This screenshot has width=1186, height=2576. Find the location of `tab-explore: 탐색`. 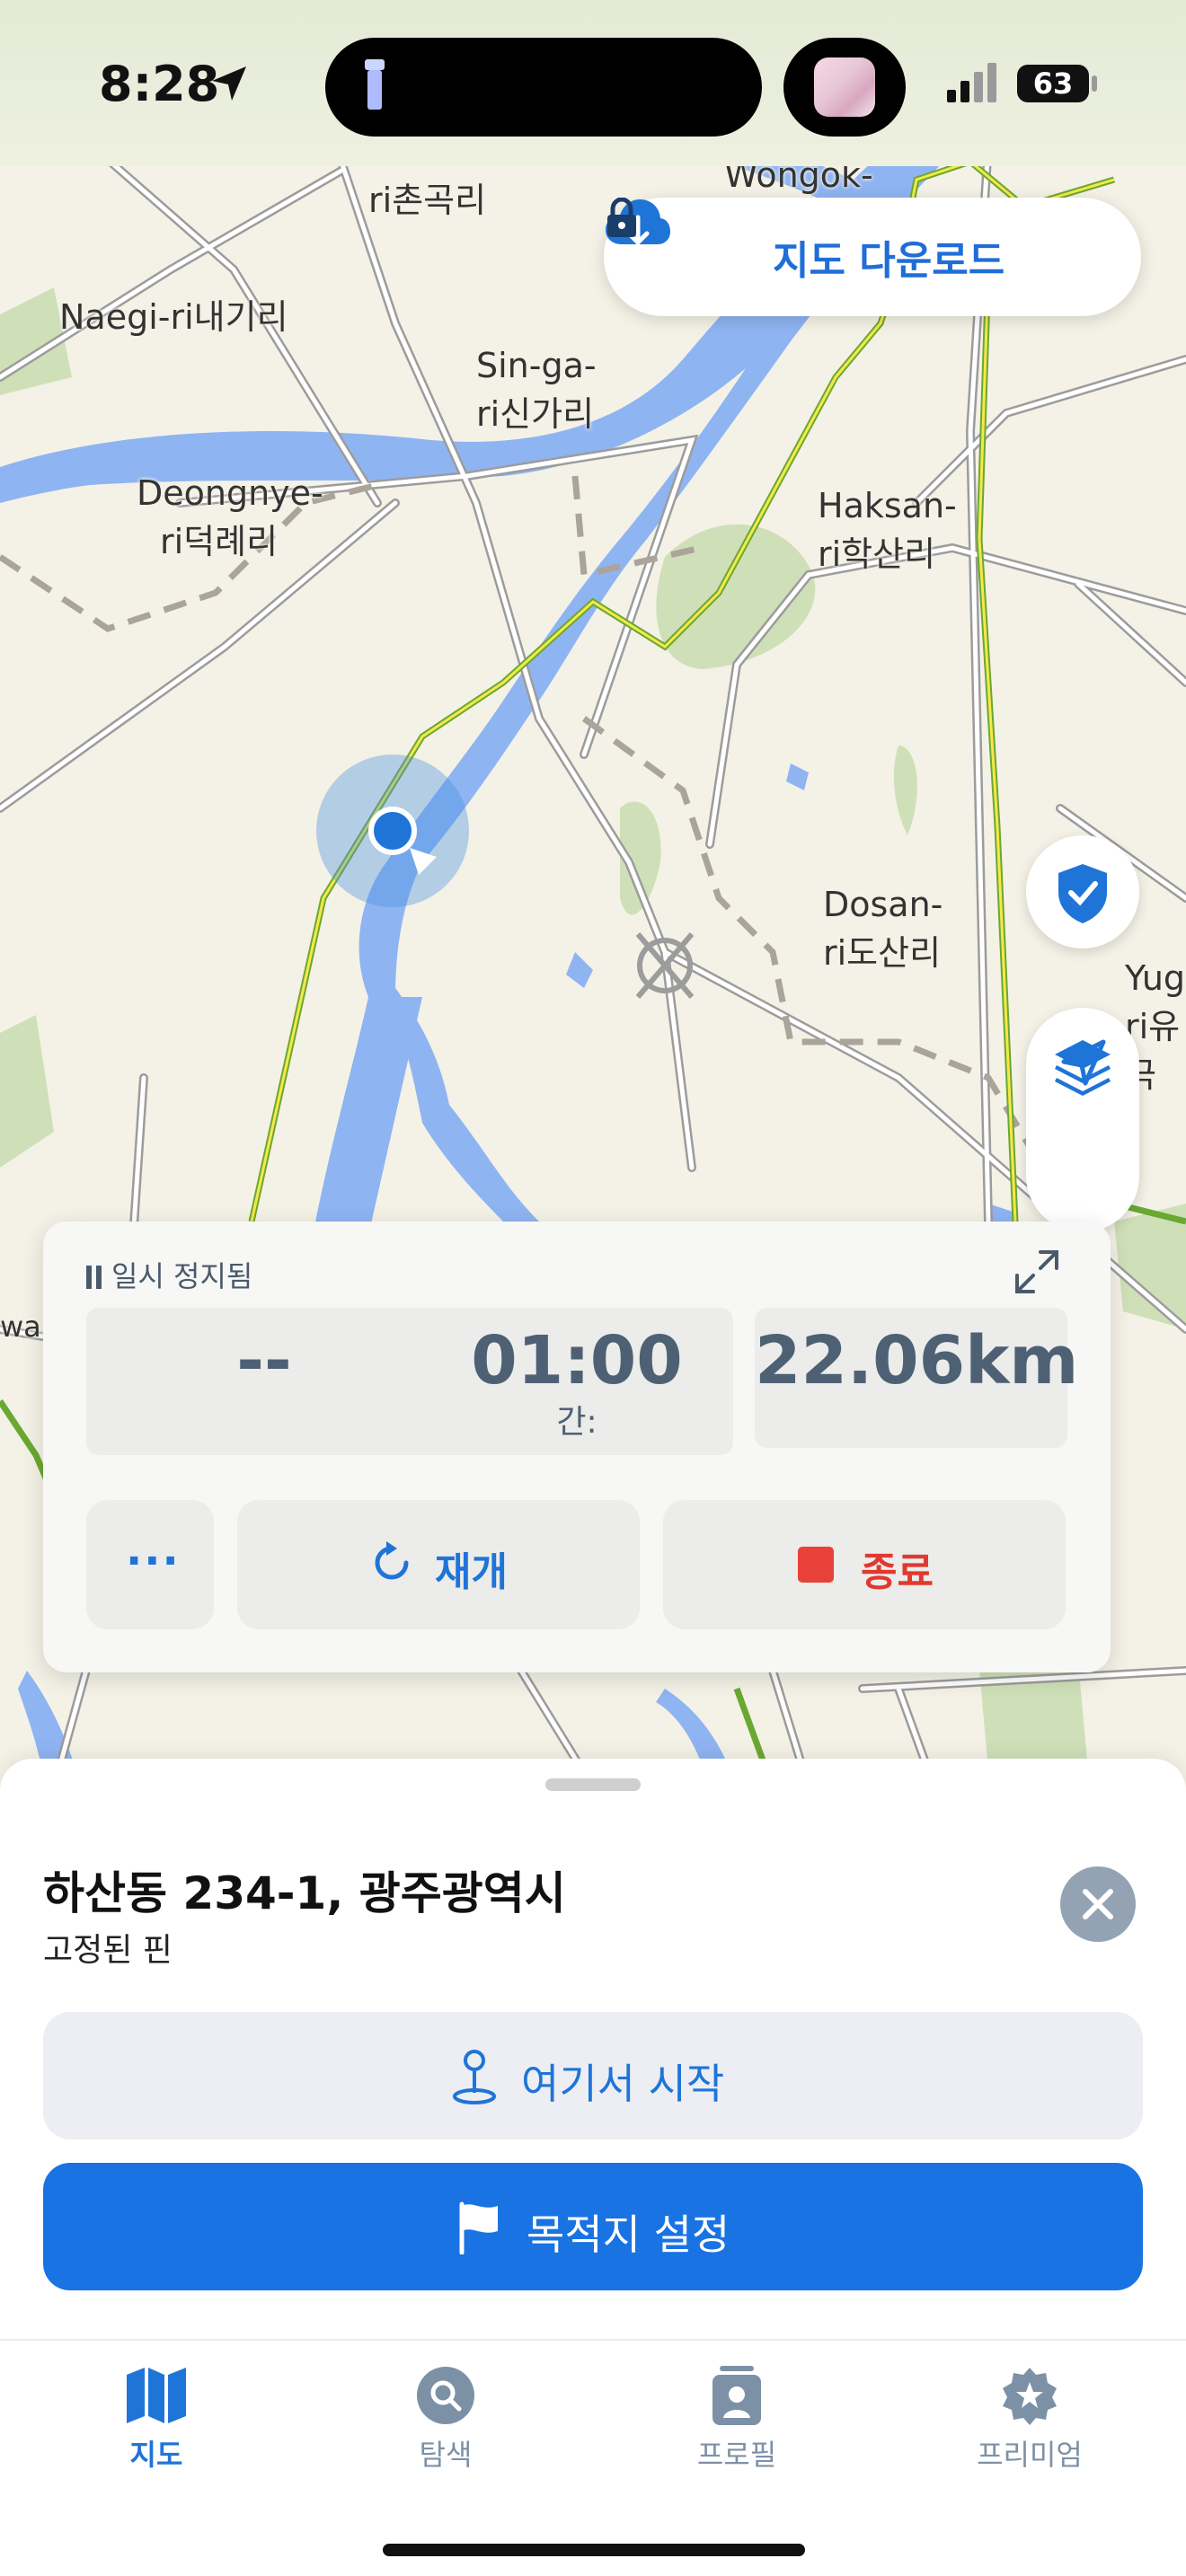

tab-explore: 탐색 is located at coordinates (445, 2420).